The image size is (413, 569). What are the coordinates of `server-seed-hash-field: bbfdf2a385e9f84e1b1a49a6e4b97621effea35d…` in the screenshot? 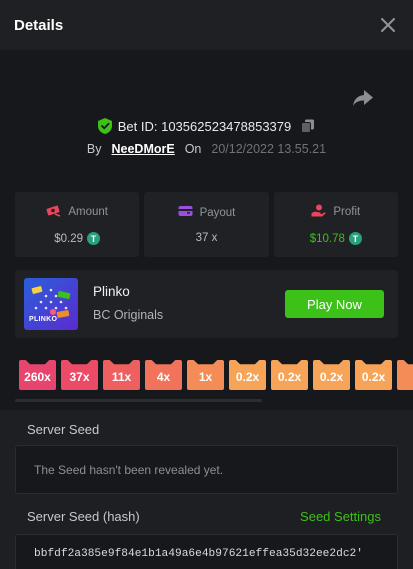 It's located at (206, 551).